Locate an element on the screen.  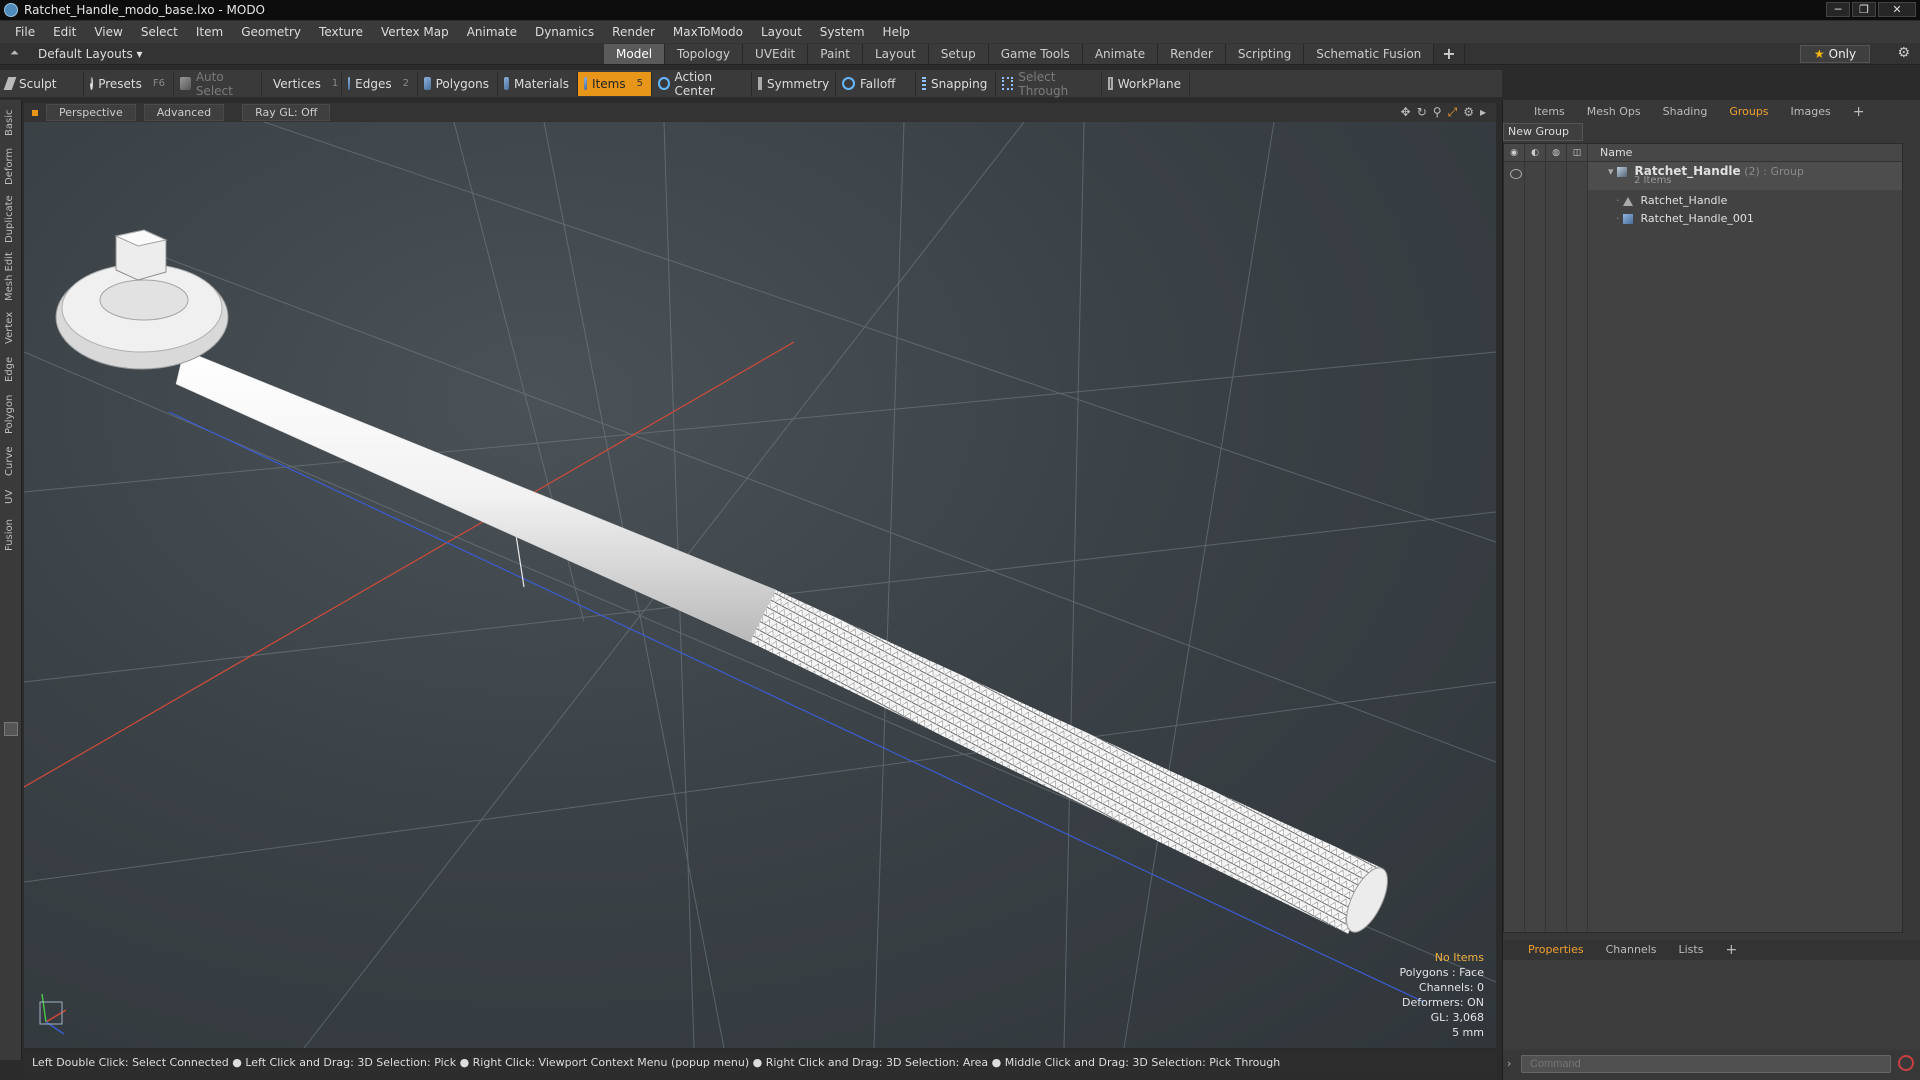
menu-select: Select is located at coordinates (159, 32).